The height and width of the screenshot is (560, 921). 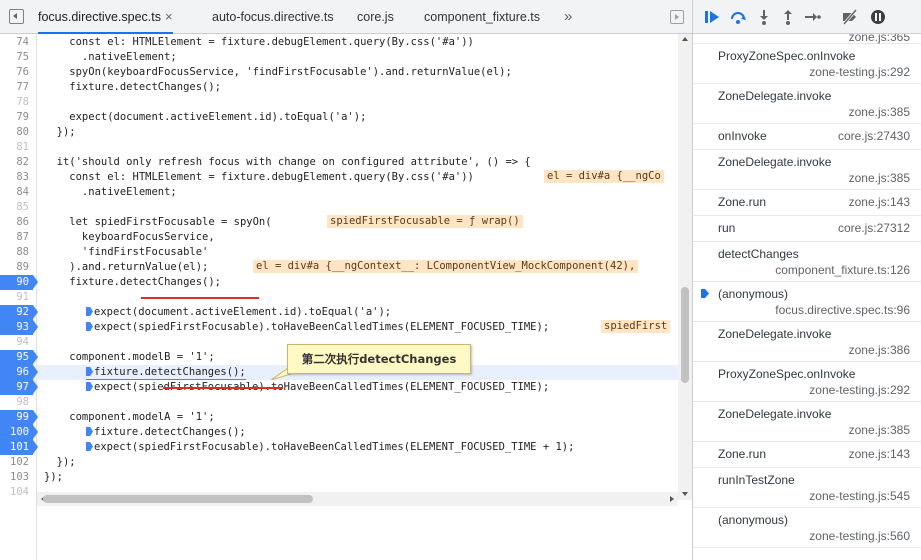 What do you see at coordinates (16, 297) in the screenshot?
I see `line-number: 91` at bounding box center [16, 297].